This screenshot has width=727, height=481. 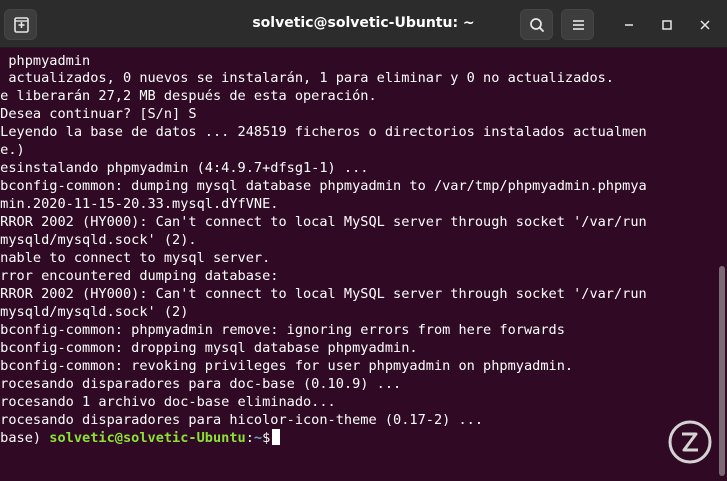 I want to click on solvetic-logo-icon, so click(x=690, y=442).